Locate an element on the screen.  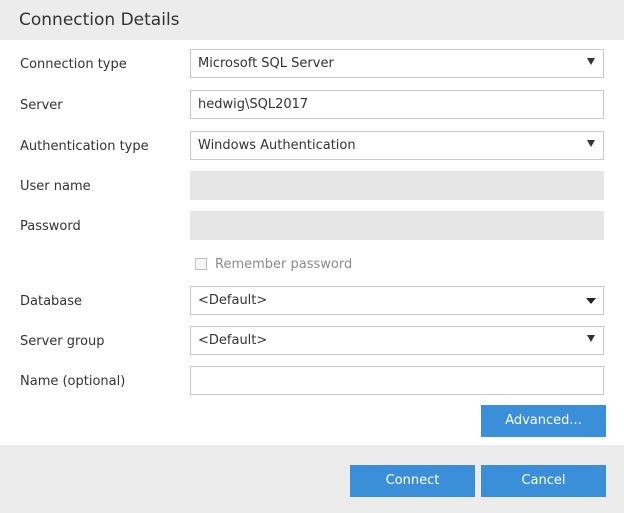
dialog-header: Connection Details is located at coordinates (312, 20).